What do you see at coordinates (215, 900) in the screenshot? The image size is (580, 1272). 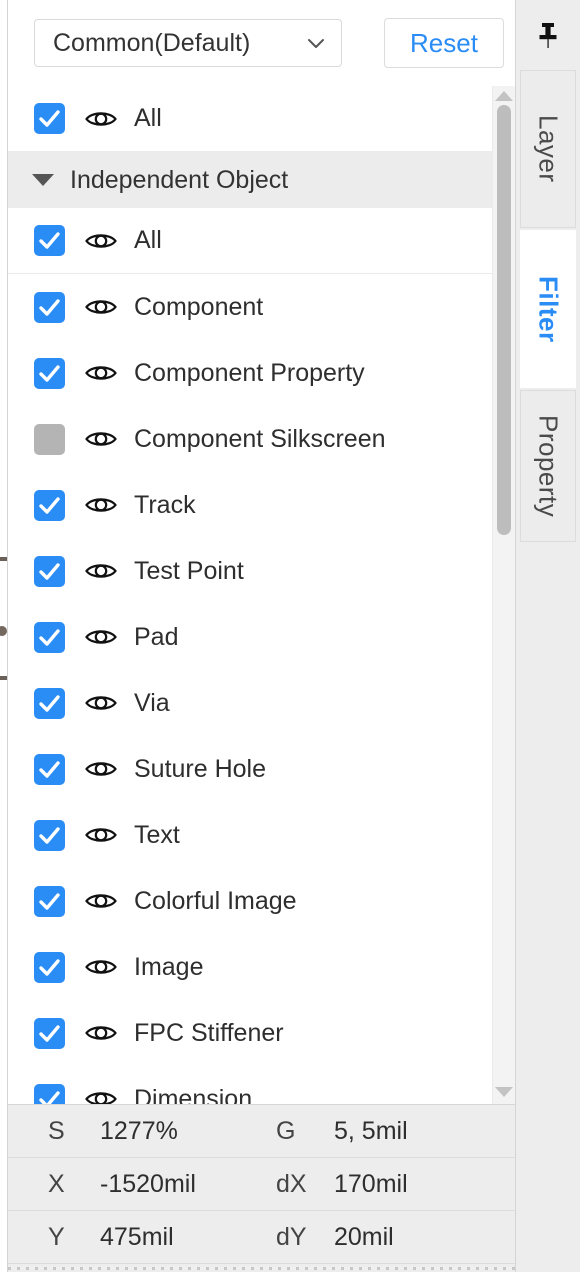 I see `filter-row-label: Colorful Image` at bounding box center [215, 900].